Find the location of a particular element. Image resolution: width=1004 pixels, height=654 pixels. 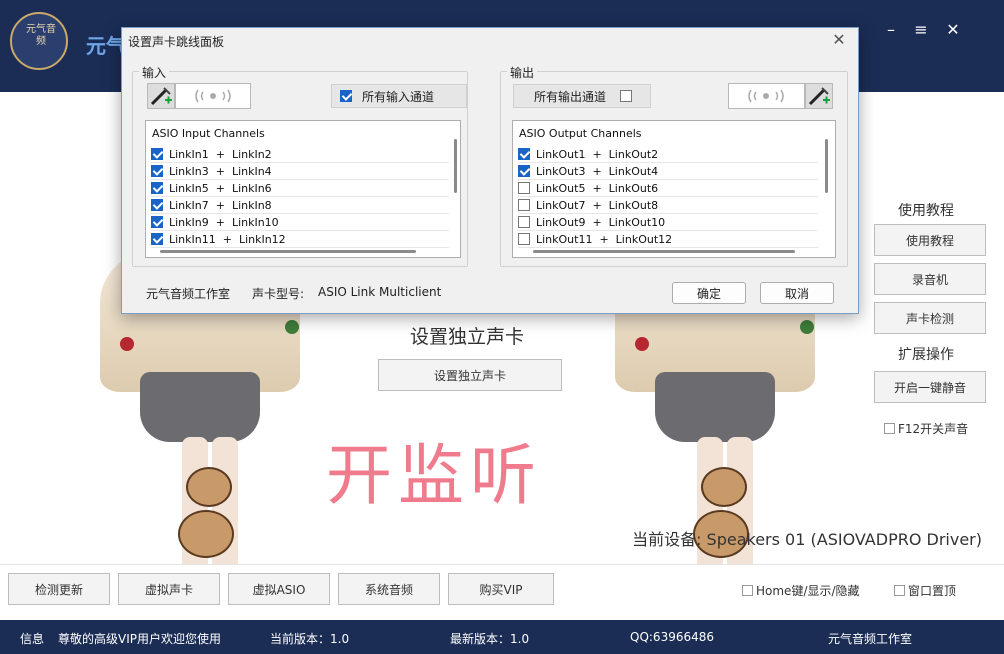

buy-vip-button: 购买VIP is located at coordinates (501, 589).